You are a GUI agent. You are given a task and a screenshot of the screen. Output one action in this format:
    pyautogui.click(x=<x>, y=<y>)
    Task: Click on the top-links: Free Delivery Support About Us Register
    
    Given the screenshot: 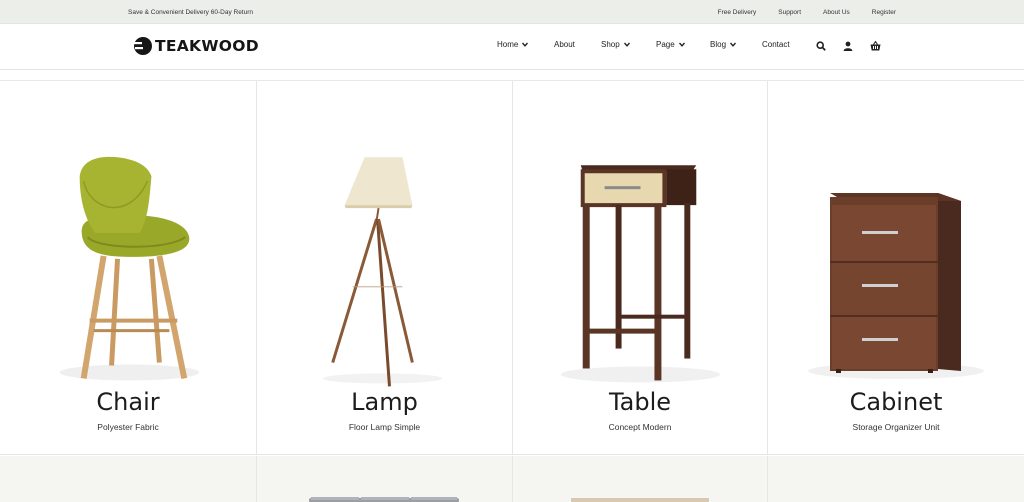 What is the action you would take?
    pyautogui.click(x=796, y=12)
    